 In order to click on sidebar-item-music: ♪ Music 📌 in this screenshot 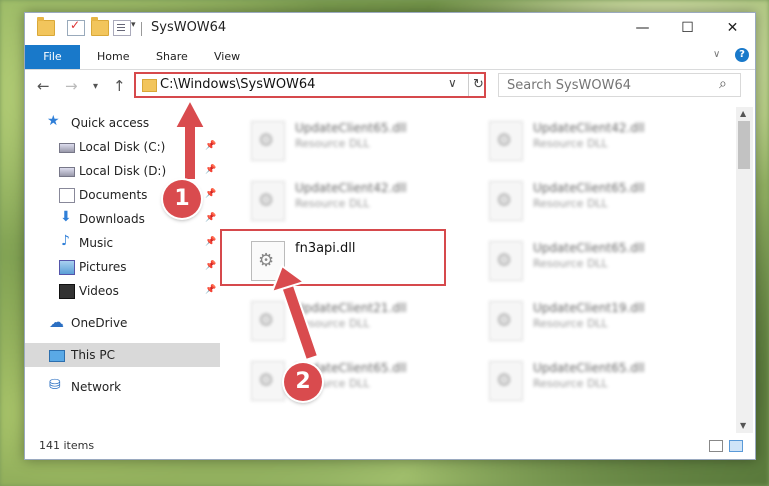, I will do `click(122, 243)`.